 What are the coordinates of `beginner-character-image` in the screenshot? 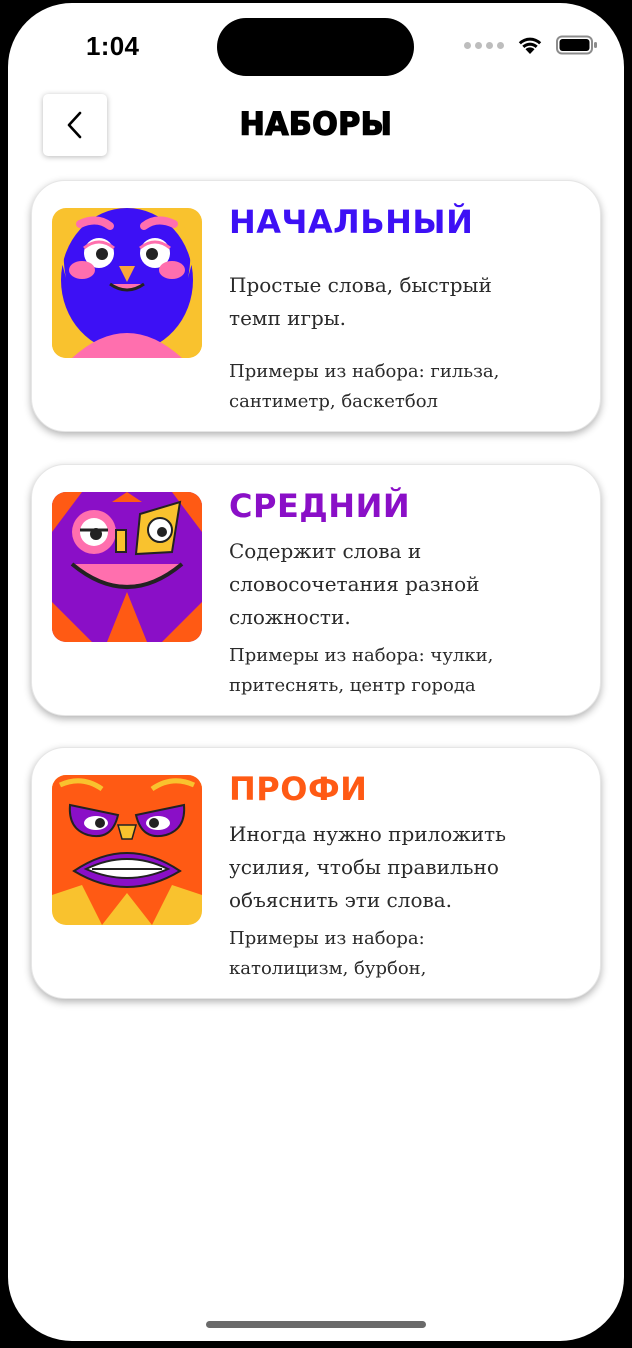 It's located at (127, 283).